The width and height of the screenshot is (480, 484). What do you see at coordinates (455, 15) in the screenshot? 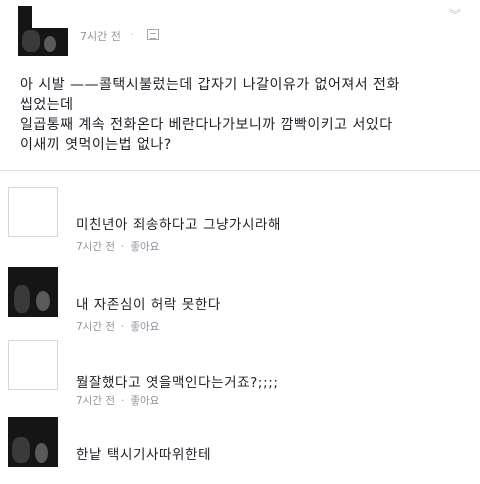
I see `chevron-down-icon: ︾` at bounding box center [455, 15].